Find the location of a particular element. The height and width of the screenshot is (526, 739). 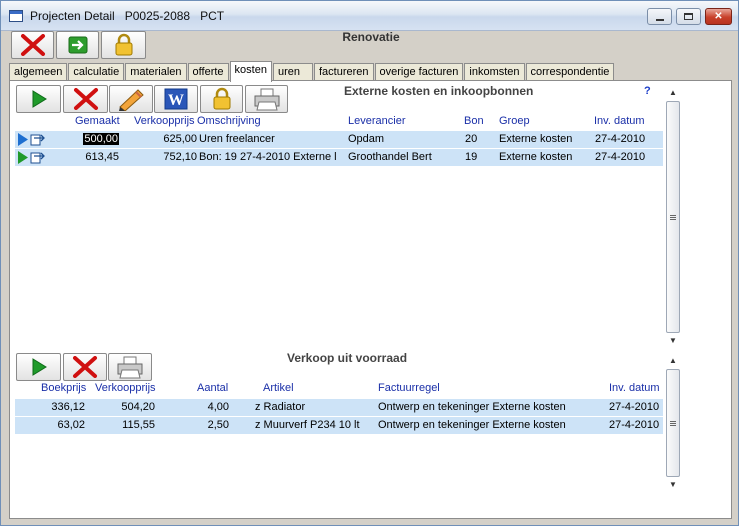

lock-button is located at coordinates (123, 45).